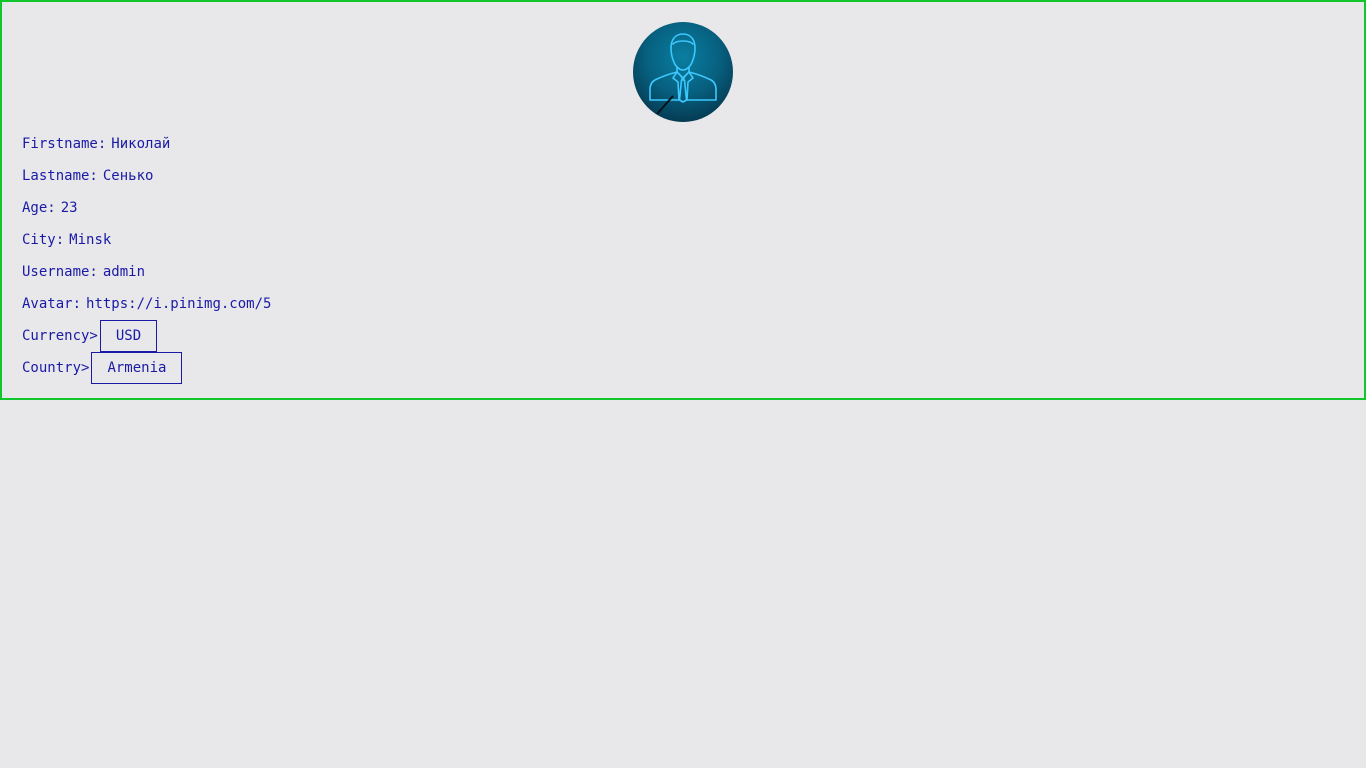  What do you see at coordinates (128, 336) in the screenshot?
I see `currency-select: USD` at bounding box center [128, 336].